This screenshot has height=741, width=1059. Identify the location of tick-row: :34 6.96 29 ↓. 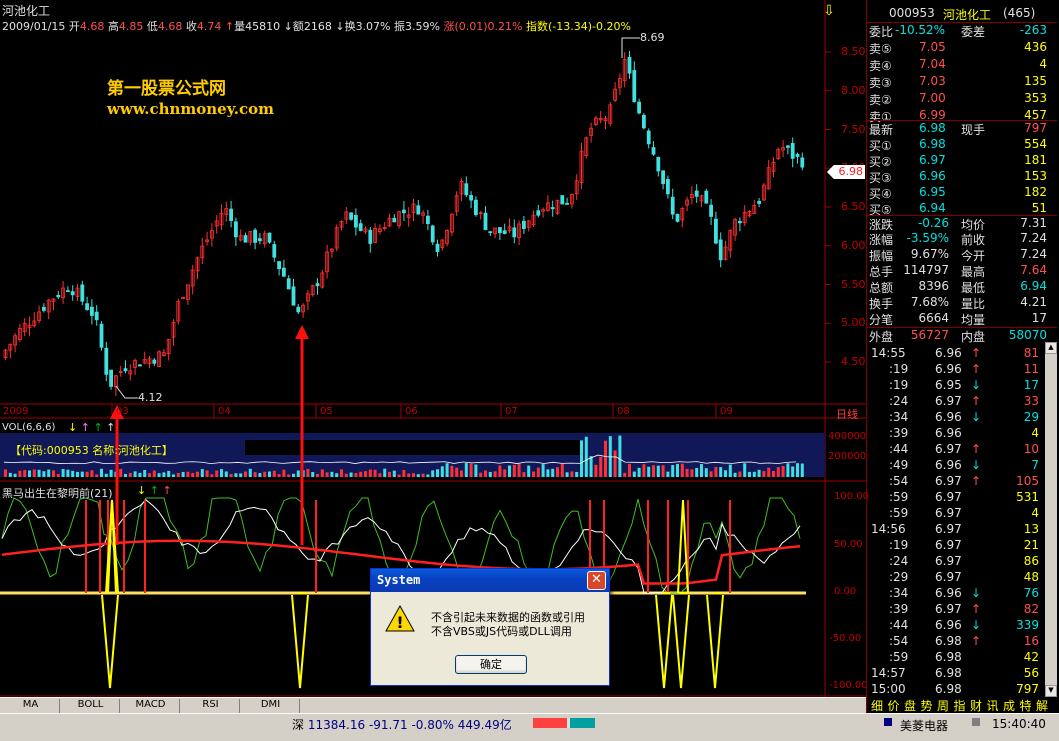
(962, 418).